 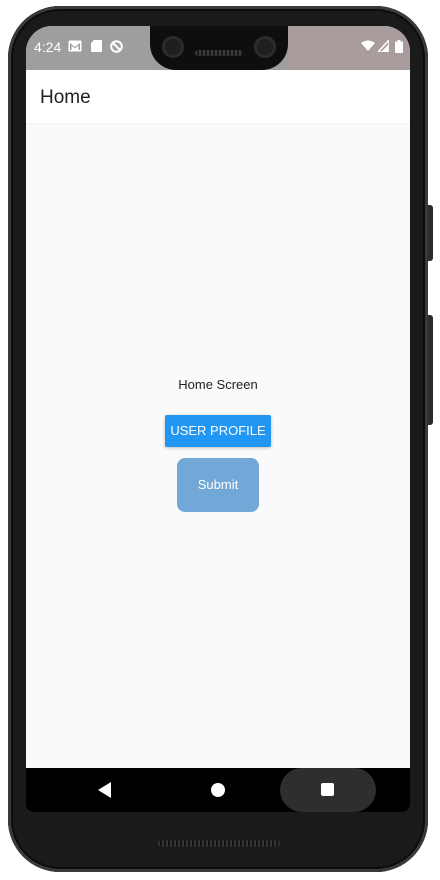 I want to click on gmail-icon, so click(x=75, y=47).